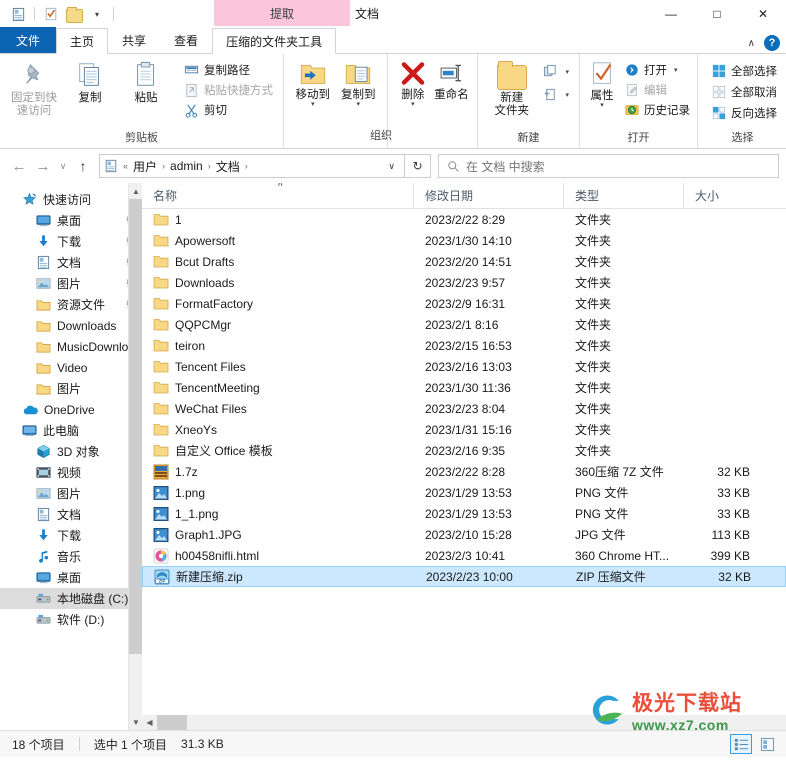 The height and width of the screenshot is (779, 786). I want to click on sidebar-item-18: 桌面, so click(71, 577).